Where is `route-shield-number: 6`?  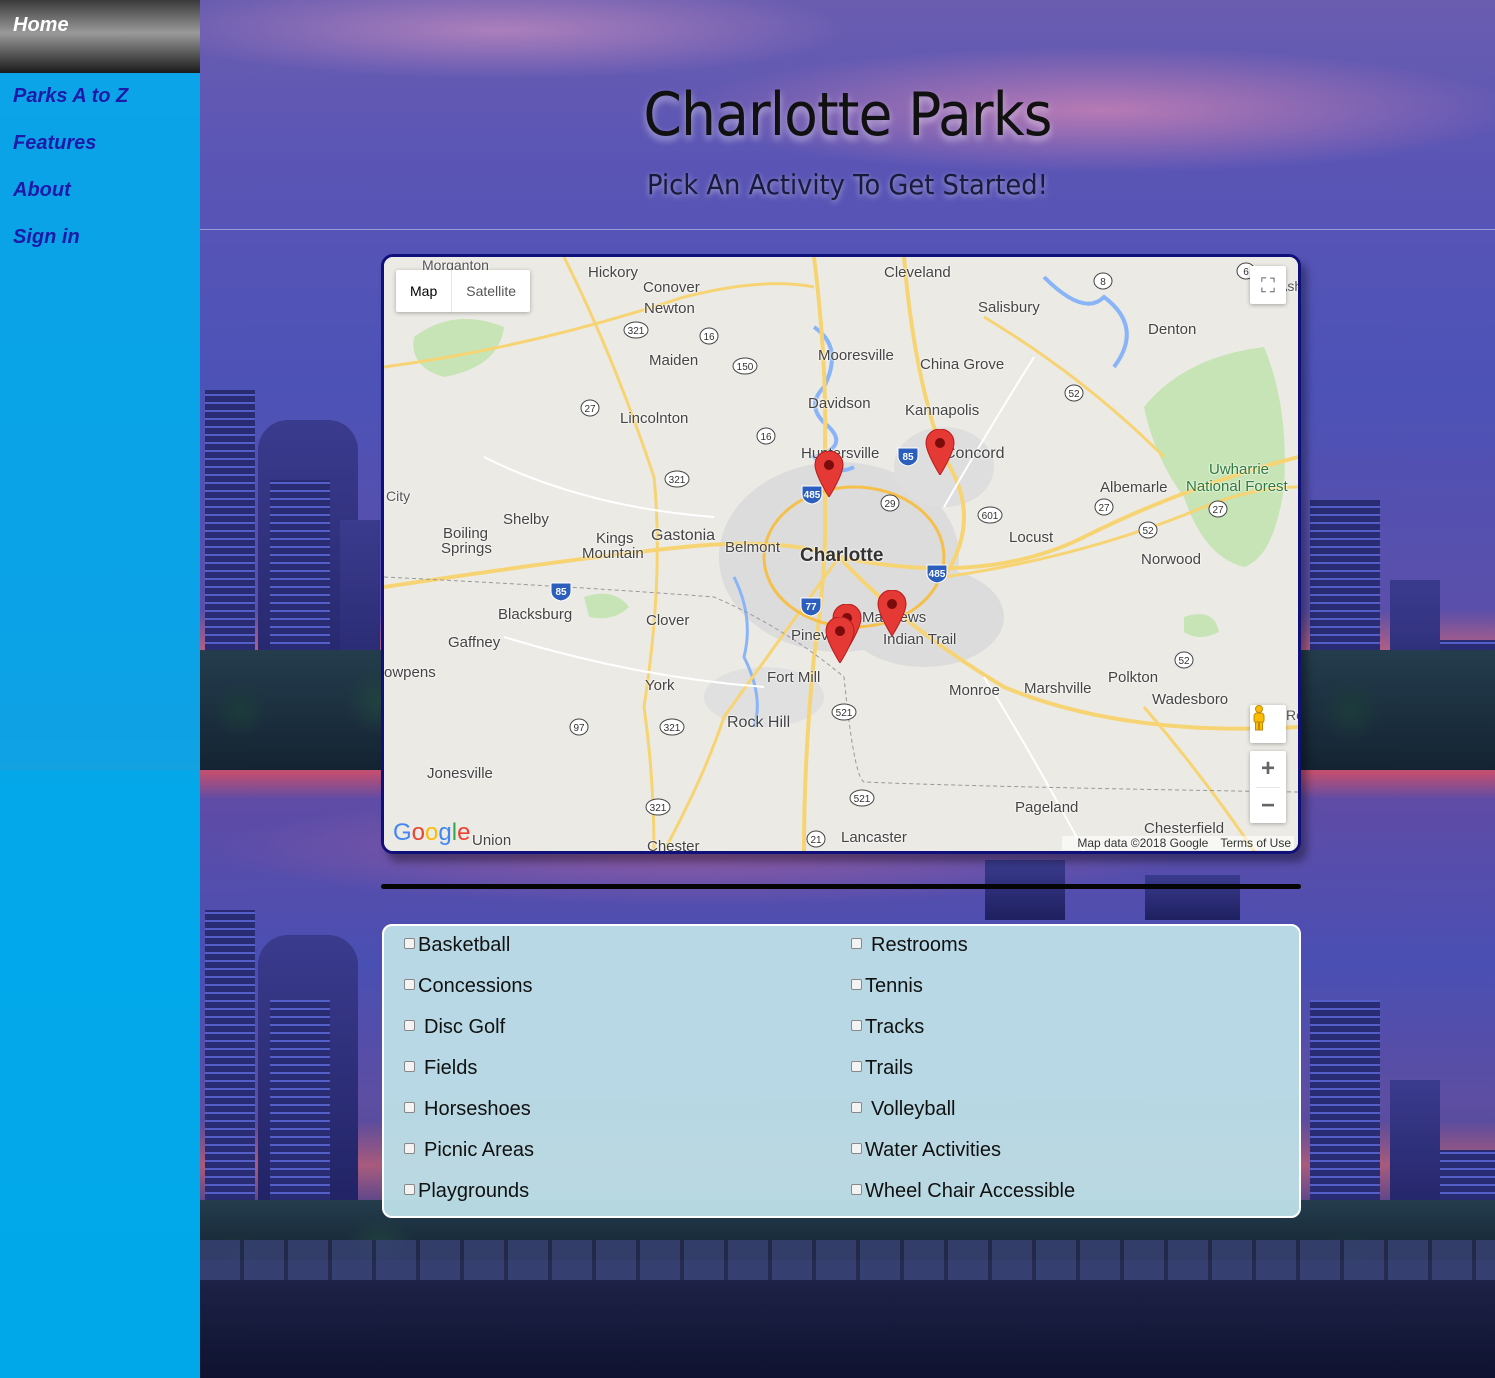
route-shield-number: 6 is located at coordinates (1246, 272).